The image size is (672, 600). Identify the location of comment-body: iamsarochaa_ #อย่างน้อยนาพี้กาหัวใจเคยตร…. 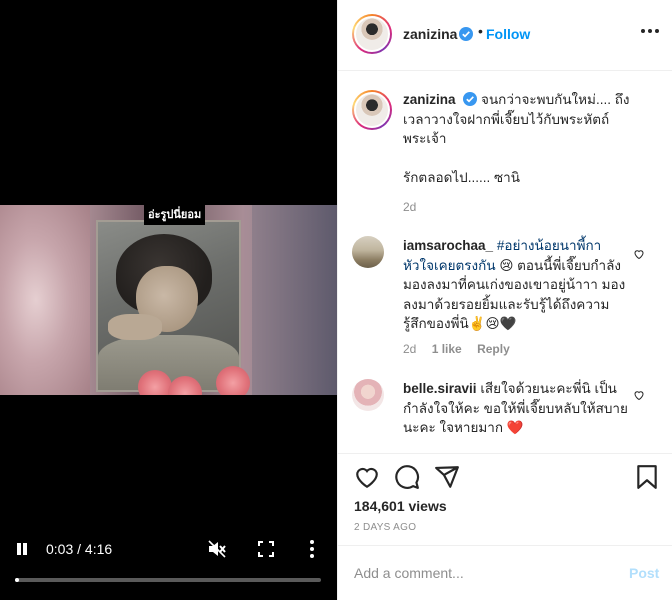
(517, 285).